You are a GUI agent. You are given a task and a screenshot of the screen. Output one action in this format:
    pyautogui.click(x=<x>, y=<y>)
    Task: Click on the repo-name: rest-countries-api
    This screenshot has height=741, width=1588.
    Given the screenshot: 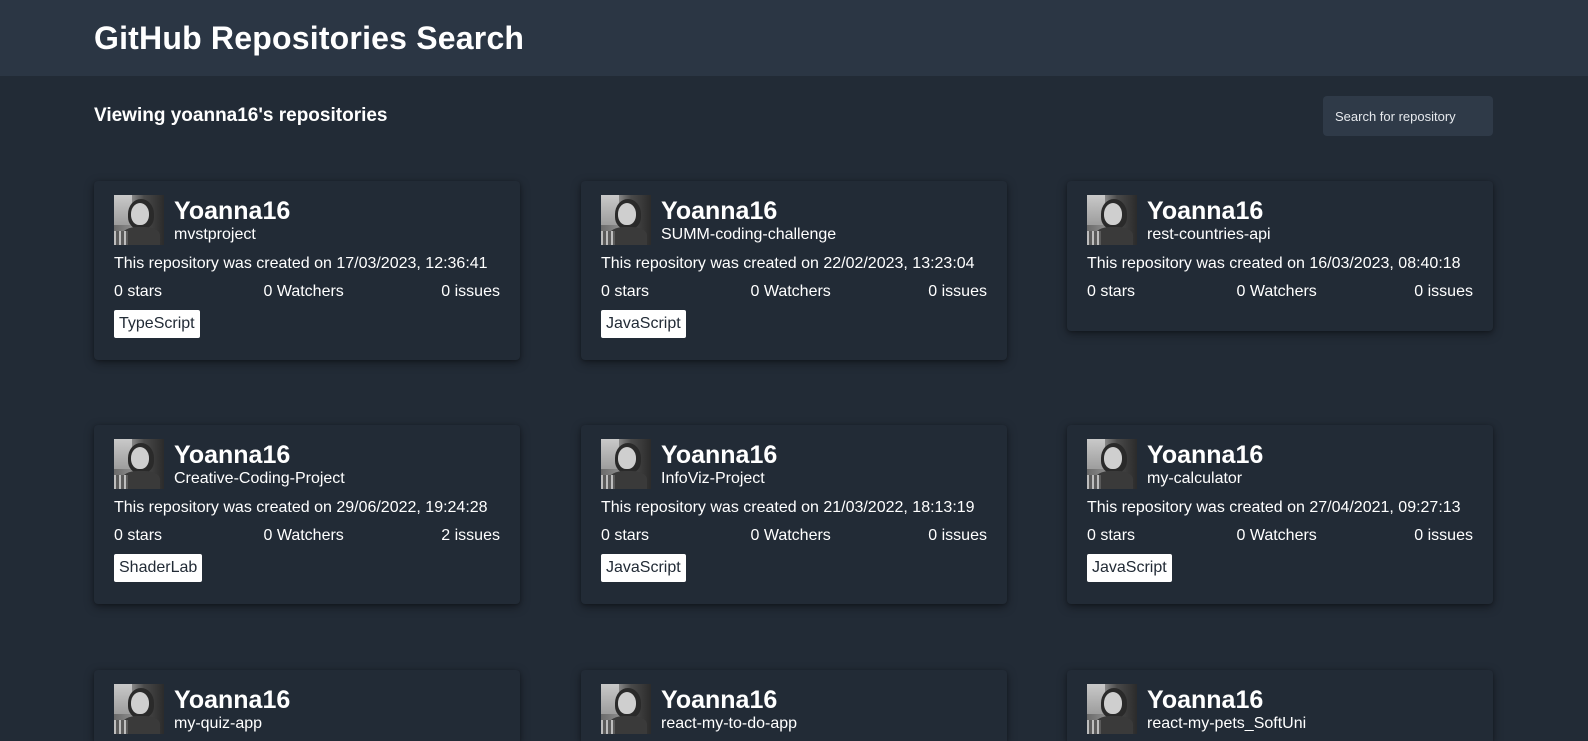 What is the action you would take?
    pyautogui.click(x=1209, y=234)
    